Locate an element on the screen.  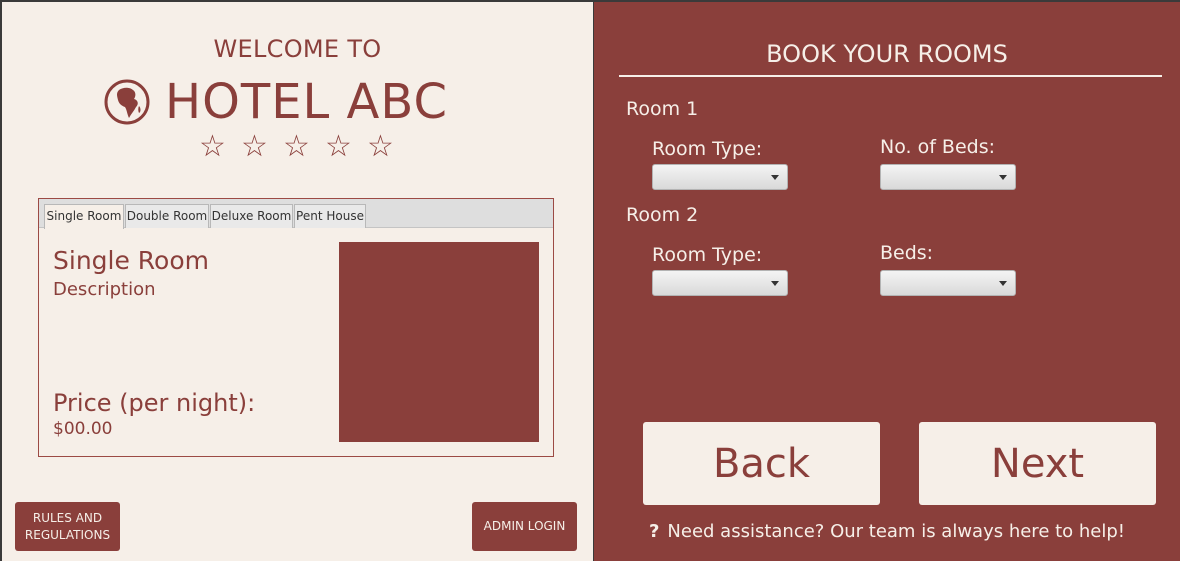
rules-button-label: RULES AND REGULATIONS is located at coordinates (67, 526).